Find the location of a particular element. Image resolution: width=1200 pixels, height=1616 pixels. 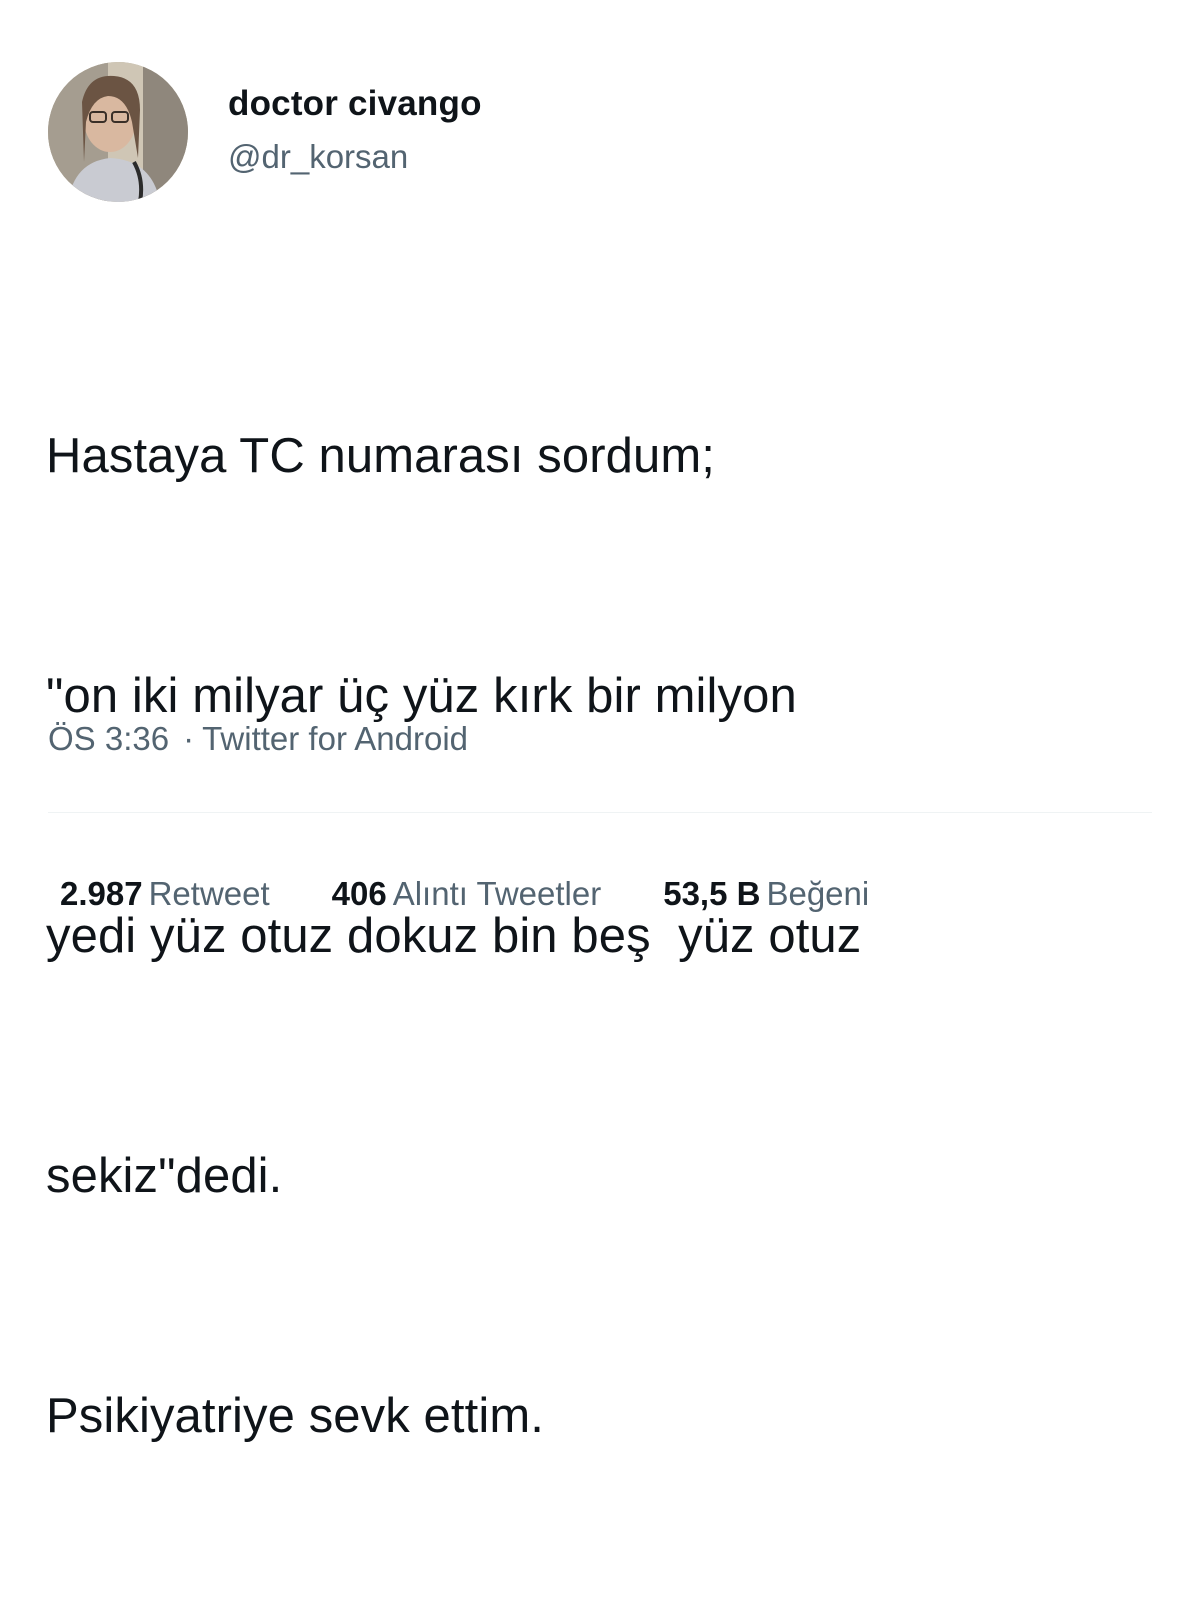

tweet-header: doctor civango @dr_korsan is located at coordinates (265, 132).